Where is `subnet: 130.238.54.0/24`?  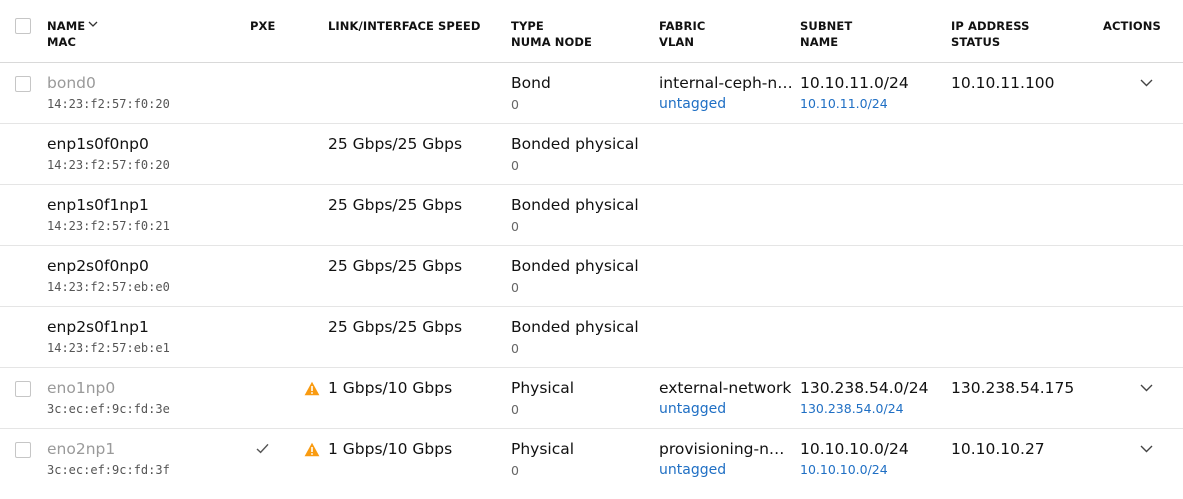
subnet: 130.238.54.0/24 is located at coordinates (864, 388).